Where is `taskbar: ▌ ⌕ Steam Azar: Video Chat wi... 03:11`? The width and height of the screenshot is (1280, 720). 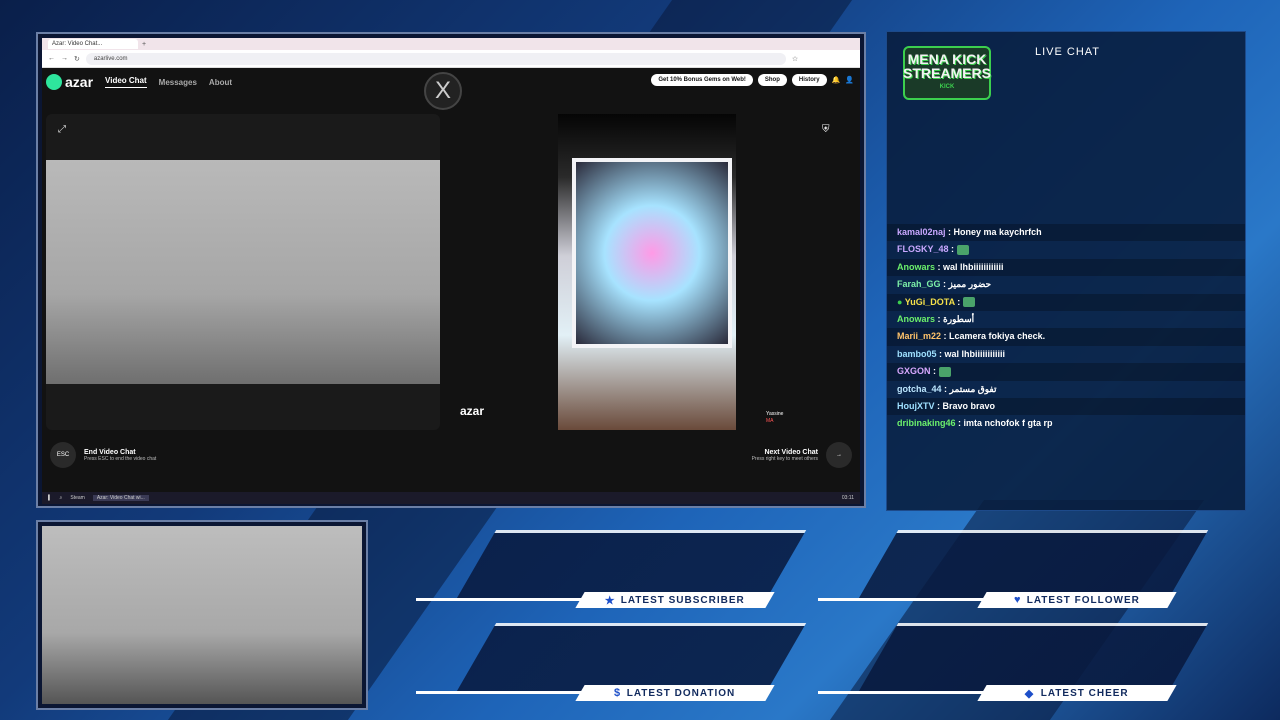
taskbar: ▌ ⌕ Steam Azar: Video Chat wi... 03:11 is located at coordinates (451, 498).